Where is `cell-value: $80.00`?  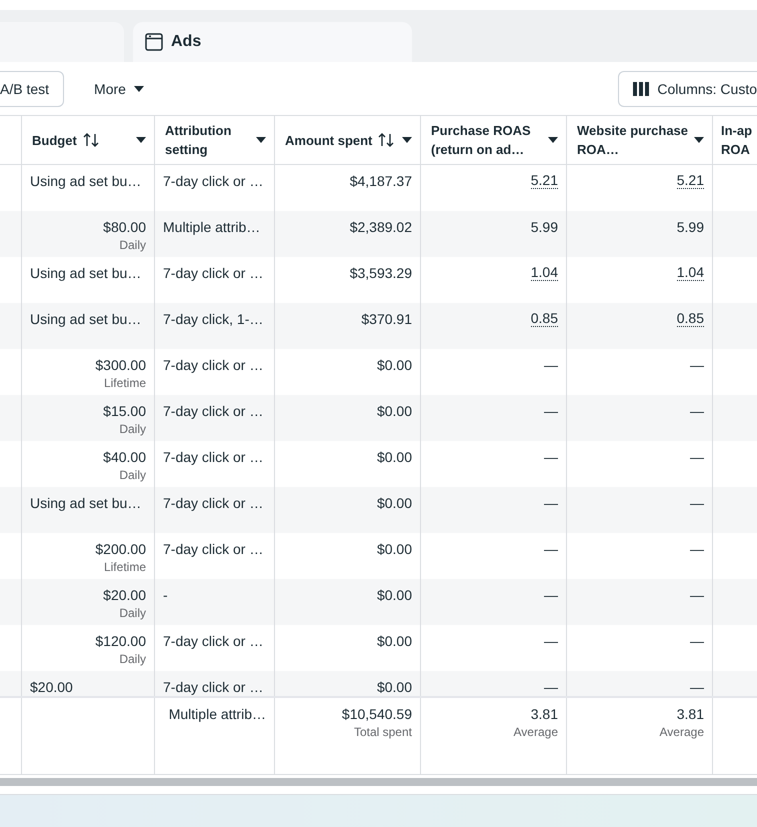 cell-value: $80.00 is located at coordinates (124, 227).